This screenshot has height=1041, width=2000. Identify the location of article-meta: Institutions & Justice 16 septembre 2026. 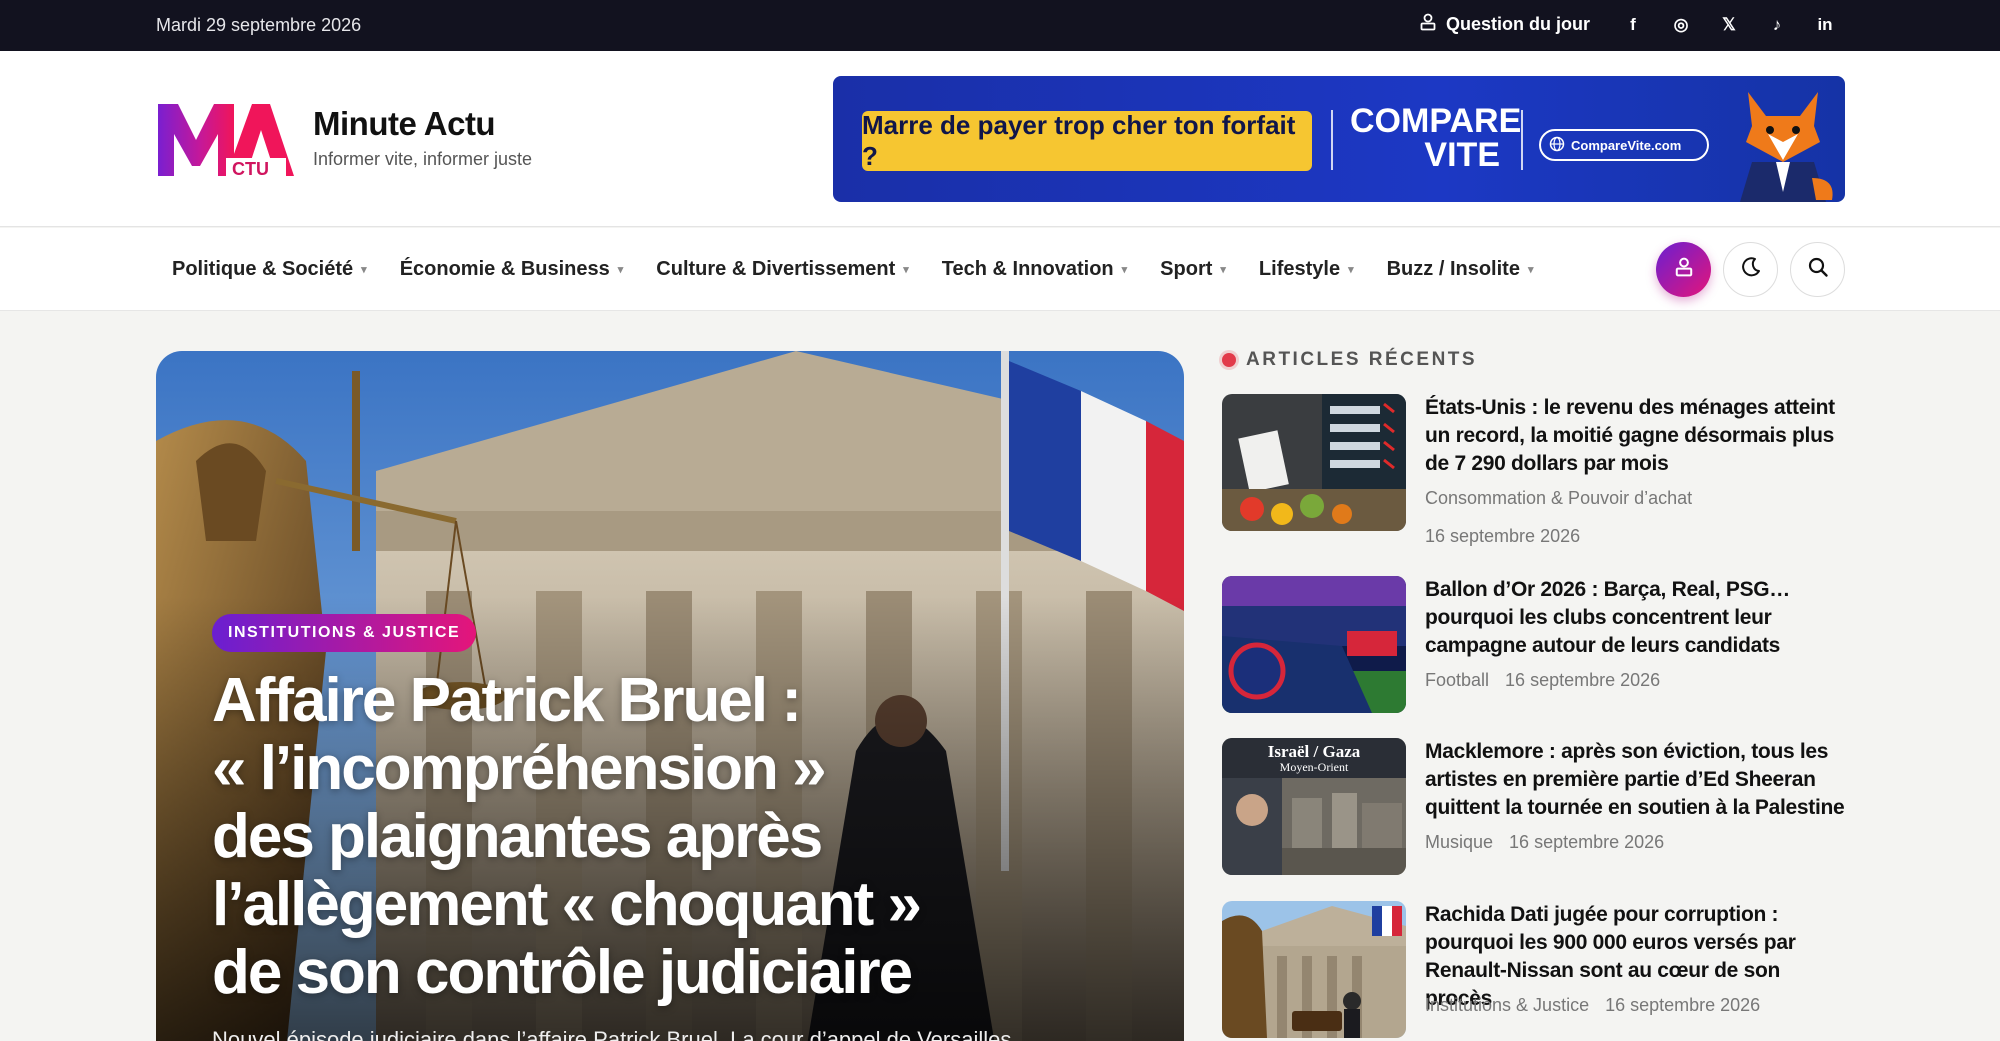
(1592, 1005).